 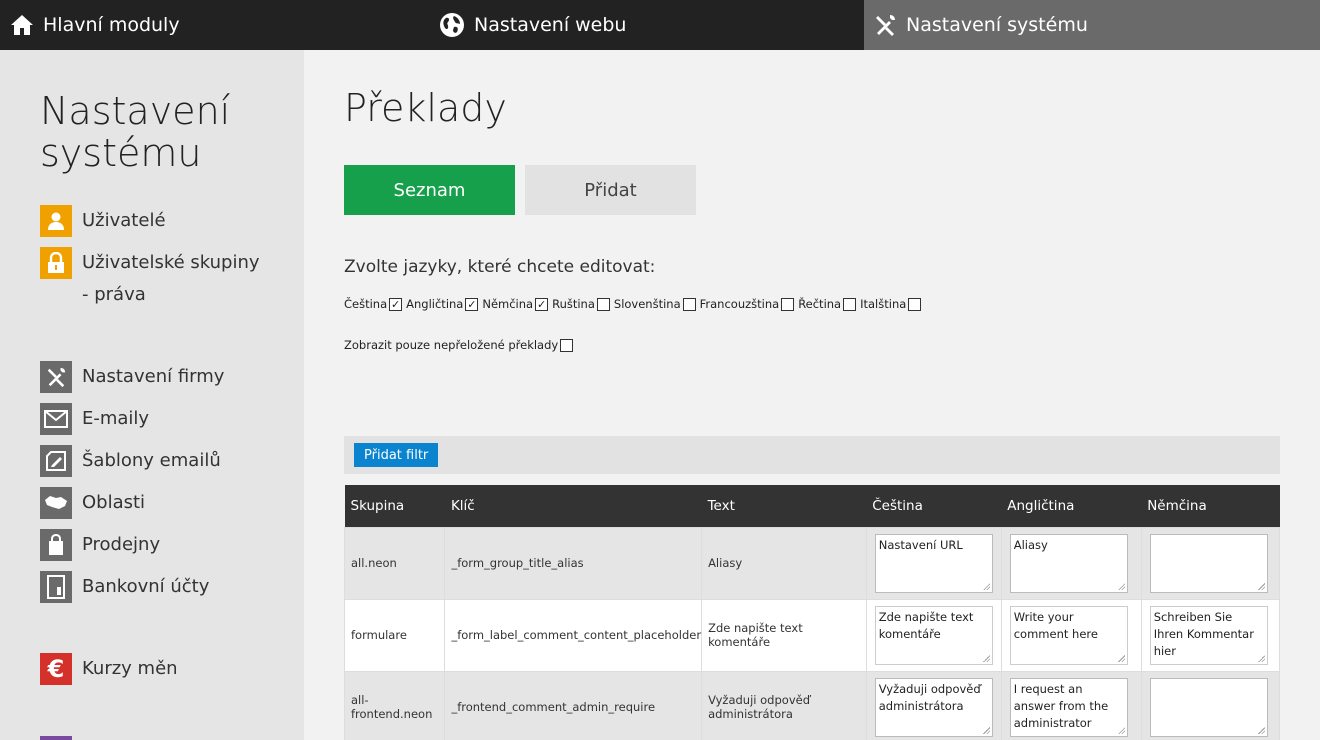 I want to click on untranslated-only-checkbox, so click(x=567, y=345).